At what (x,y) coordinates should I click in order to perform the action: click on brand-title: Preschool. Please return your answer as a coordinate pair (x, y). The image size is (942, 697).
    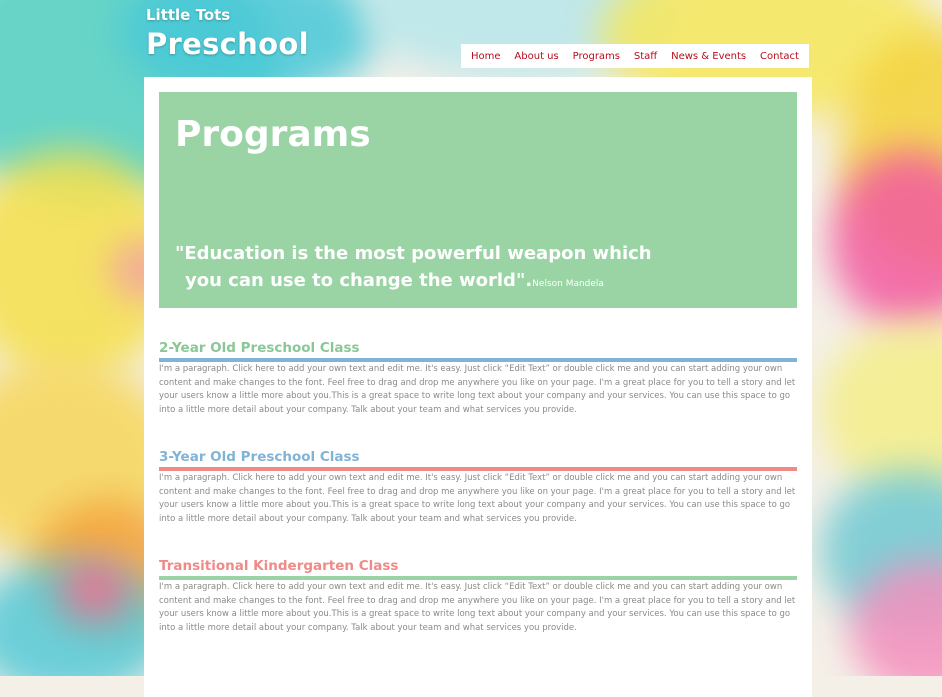
    Looking at the image, I should click on (227, 44).